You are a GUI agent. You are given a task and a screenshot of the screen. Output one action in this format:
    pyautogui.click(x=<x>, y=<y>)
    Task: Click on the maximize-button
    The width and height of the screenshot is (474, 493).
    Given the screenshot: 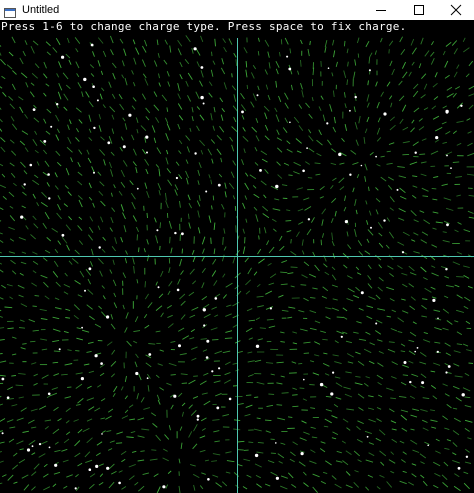 What is the action you would take?
    pyautogui.click(x=418, y=10)
    